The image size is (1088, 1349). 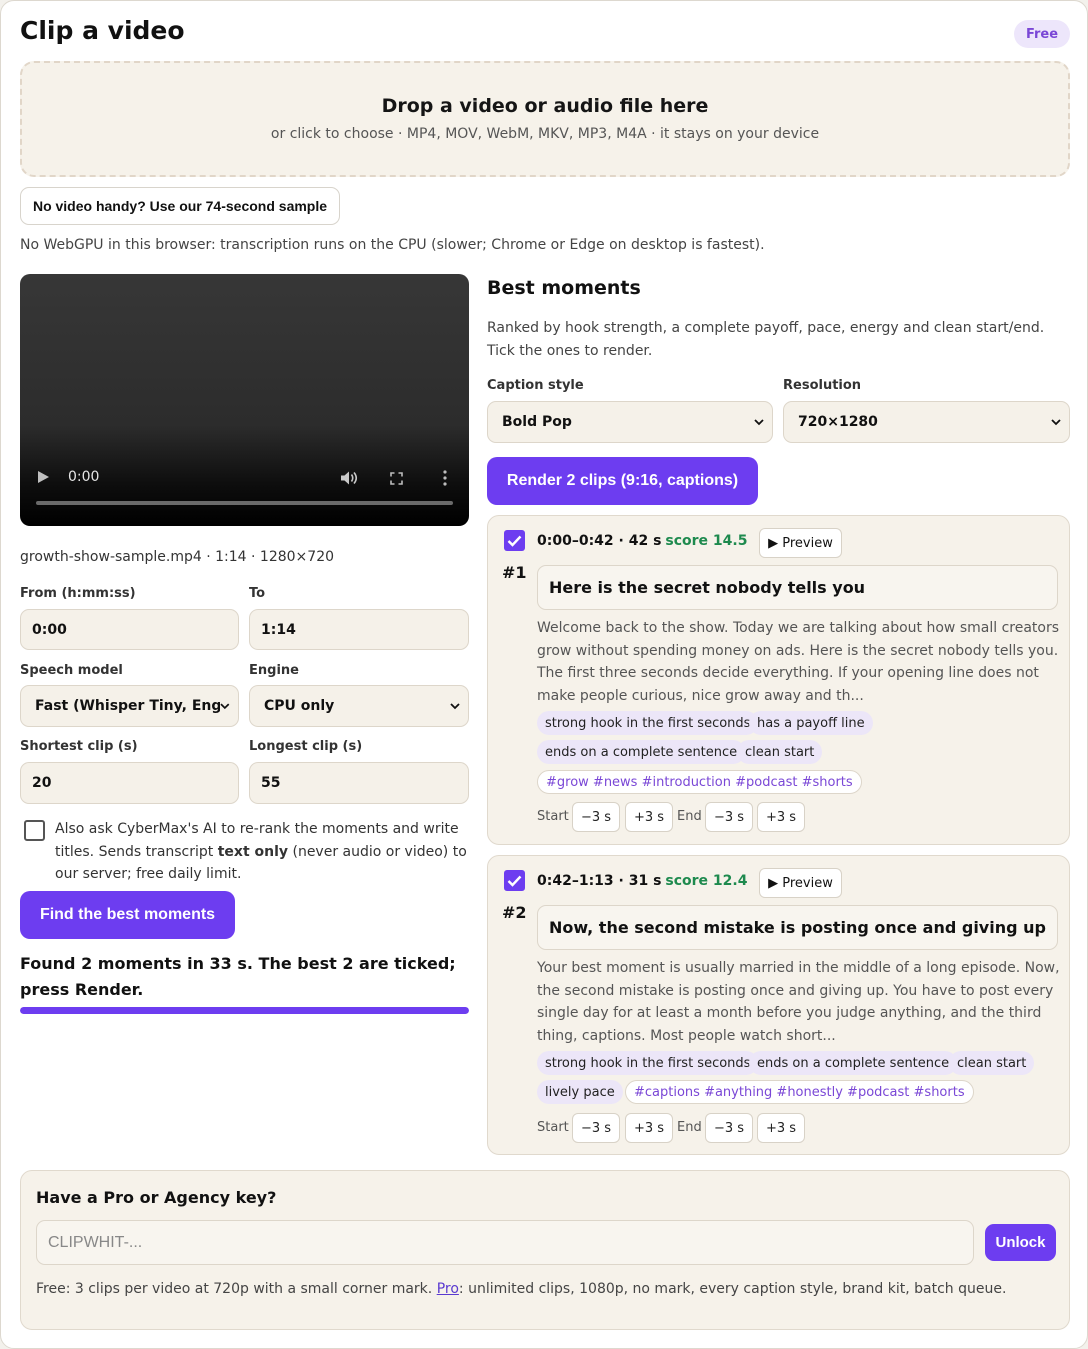 I want to click on ai-rerank-checkbox, so click(x=34, y=830).